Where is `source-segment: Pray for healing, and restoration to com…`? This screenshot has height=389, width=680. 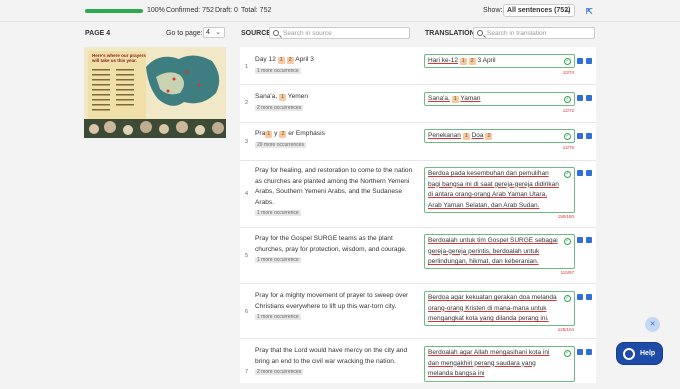
source-segment: Pray for healing, and restoration to com… is located at coordinates (334, 186).